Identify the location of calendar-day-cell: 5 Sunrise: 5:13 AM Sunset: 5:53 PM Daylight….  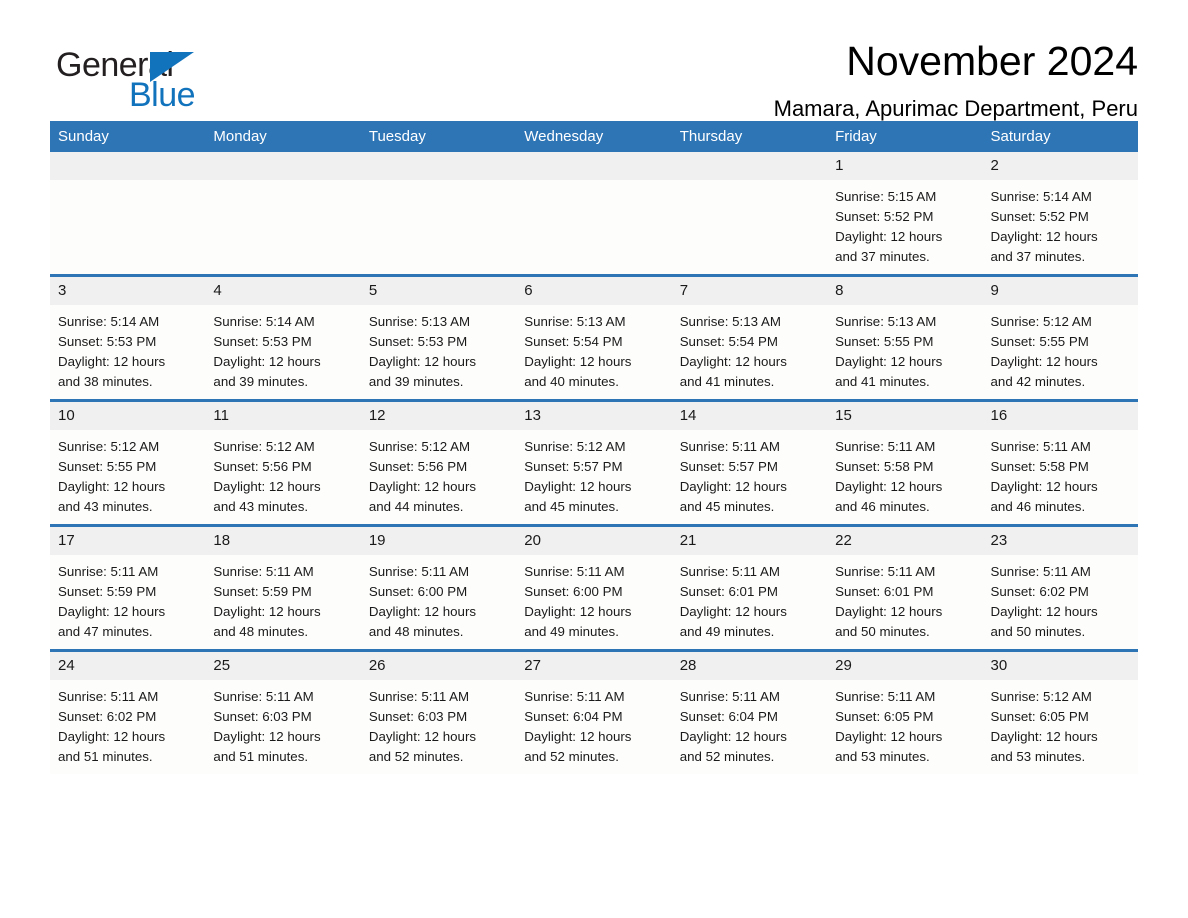
(438, 337).